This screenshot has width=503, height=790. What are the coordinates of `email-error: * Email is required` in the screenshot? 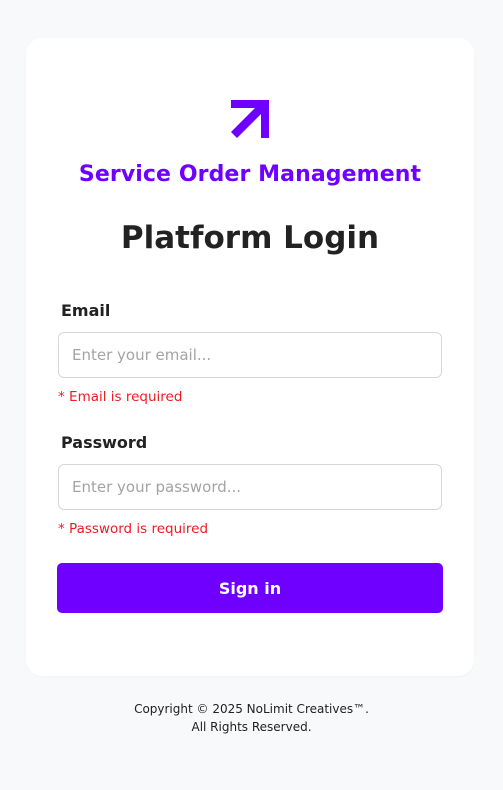 It's located at (120, 397).